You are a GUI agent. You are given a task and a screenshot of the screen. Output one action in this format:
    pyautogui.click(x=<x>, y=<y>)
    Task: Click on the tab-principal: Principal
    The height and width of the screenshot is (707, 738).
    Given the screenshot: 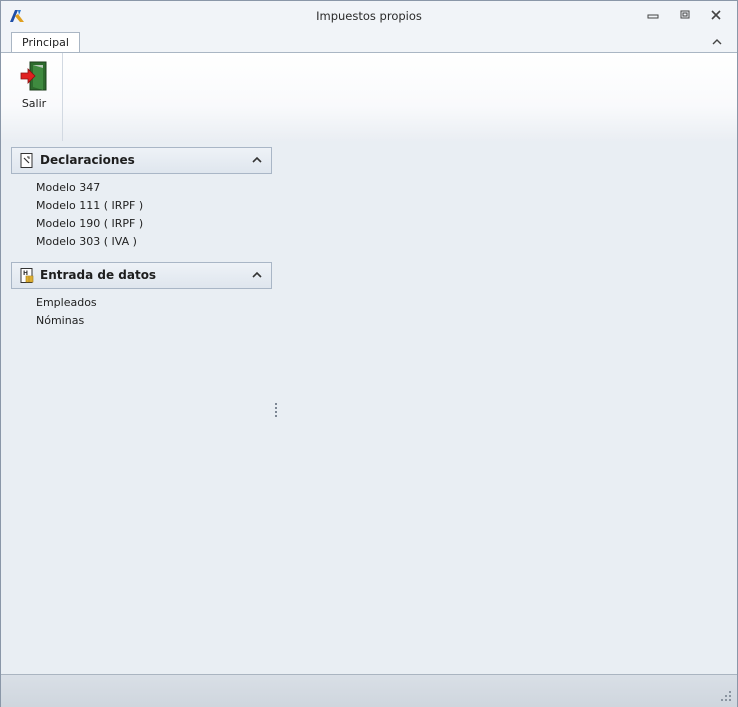 What is the action you would take?
    pyautogui.click(x=45, y=42)
    